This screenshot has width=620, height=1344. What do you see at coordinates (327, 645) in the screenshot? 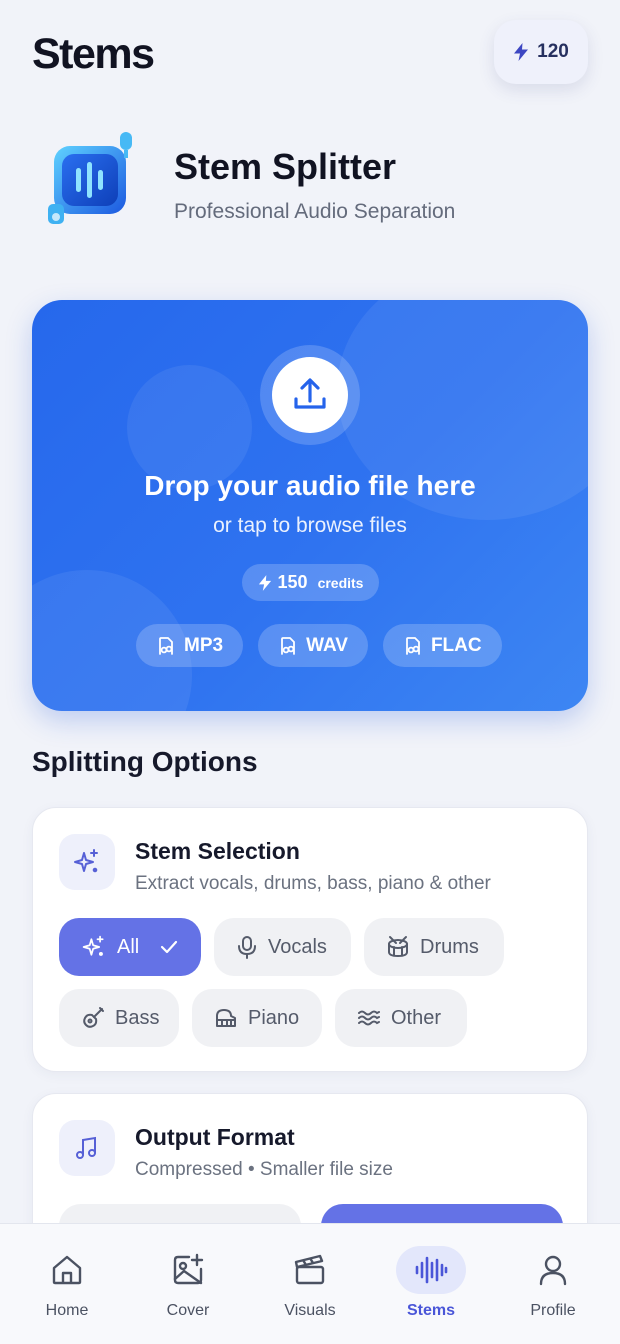
I see `format-label: WAV` at bounding box center [327, 645].